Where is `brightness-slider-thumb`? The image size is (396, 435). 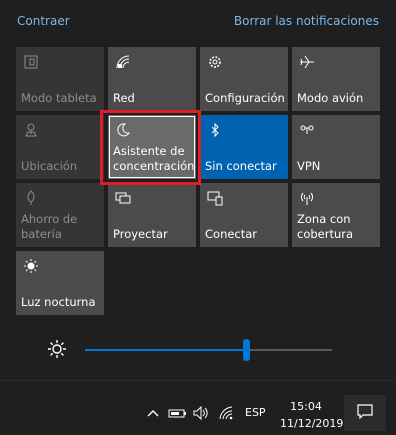
brightness-slider-thumb is located at coordinates (246, 350).